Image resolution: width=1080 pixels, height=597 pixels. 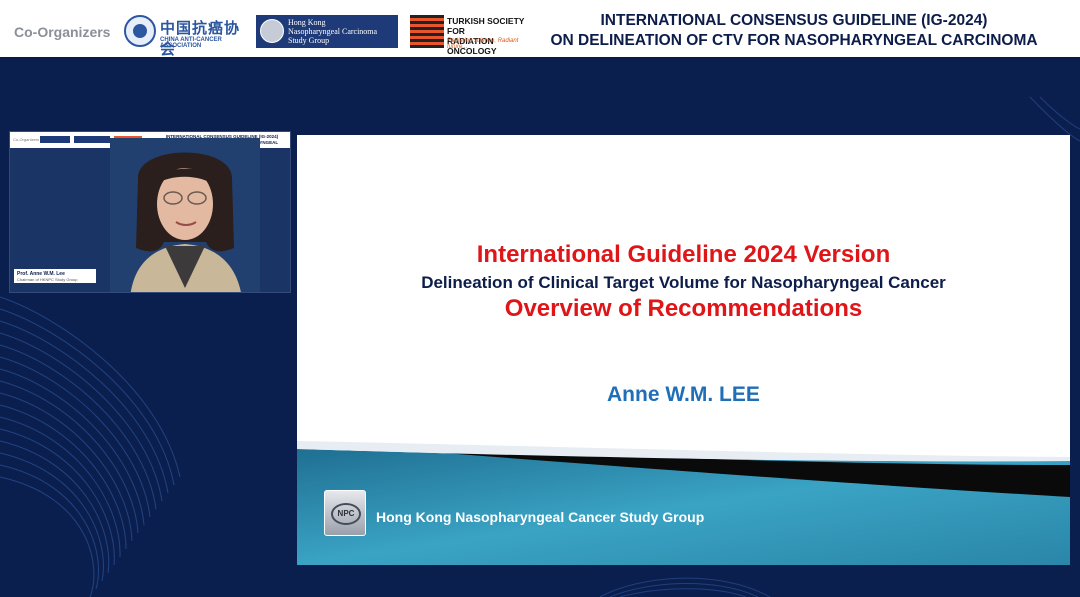 I want to click on tsro-flag-icon, so click(x=427, y=31).